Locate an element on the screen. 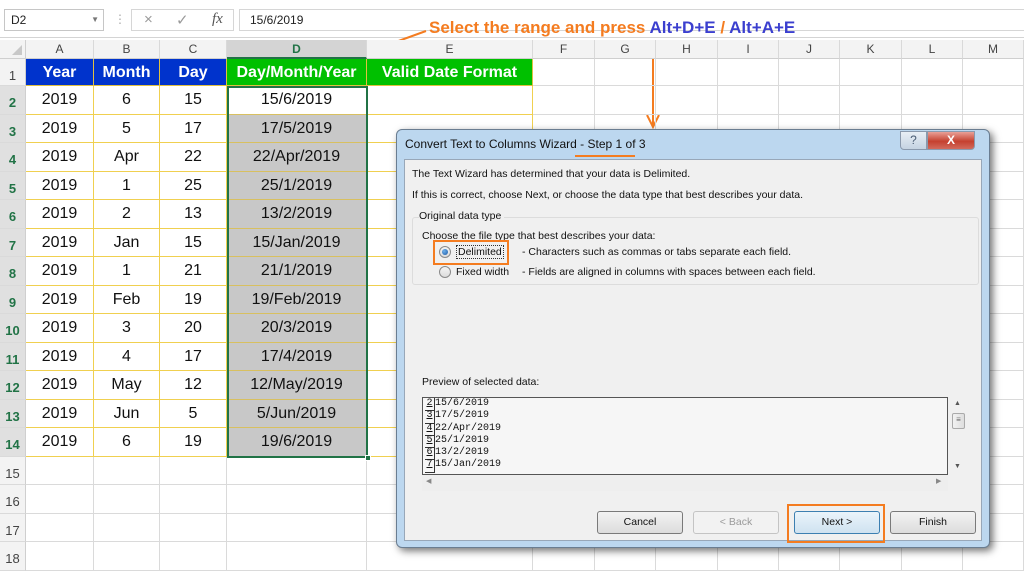 The height and width of the screenshot is (571, 1024). radio-fixed-width is located at coordinates (445, 272).